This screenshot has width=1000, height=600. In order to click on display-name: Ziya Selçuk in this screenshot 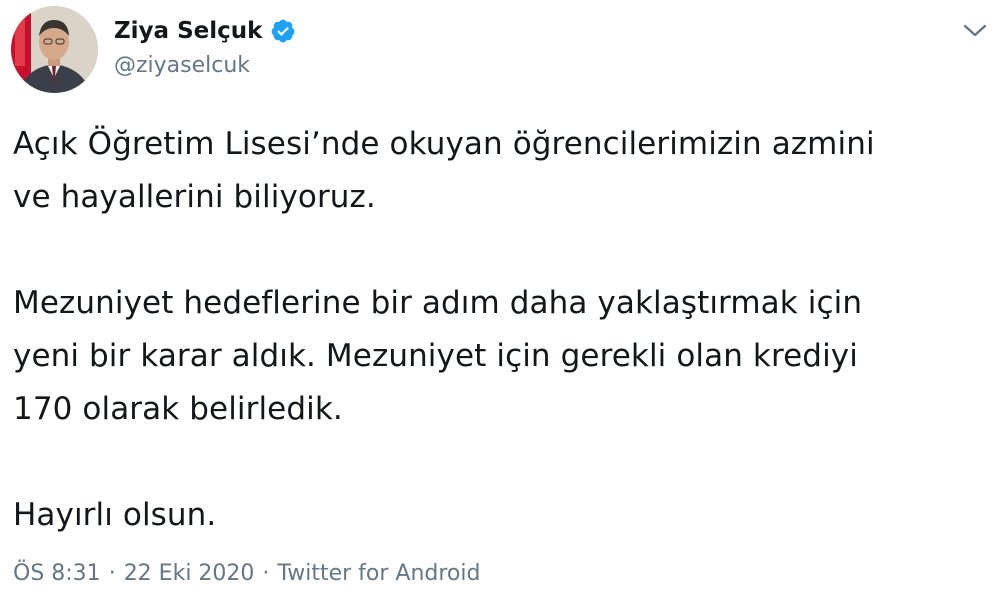, I will do `click(188, 31)`.